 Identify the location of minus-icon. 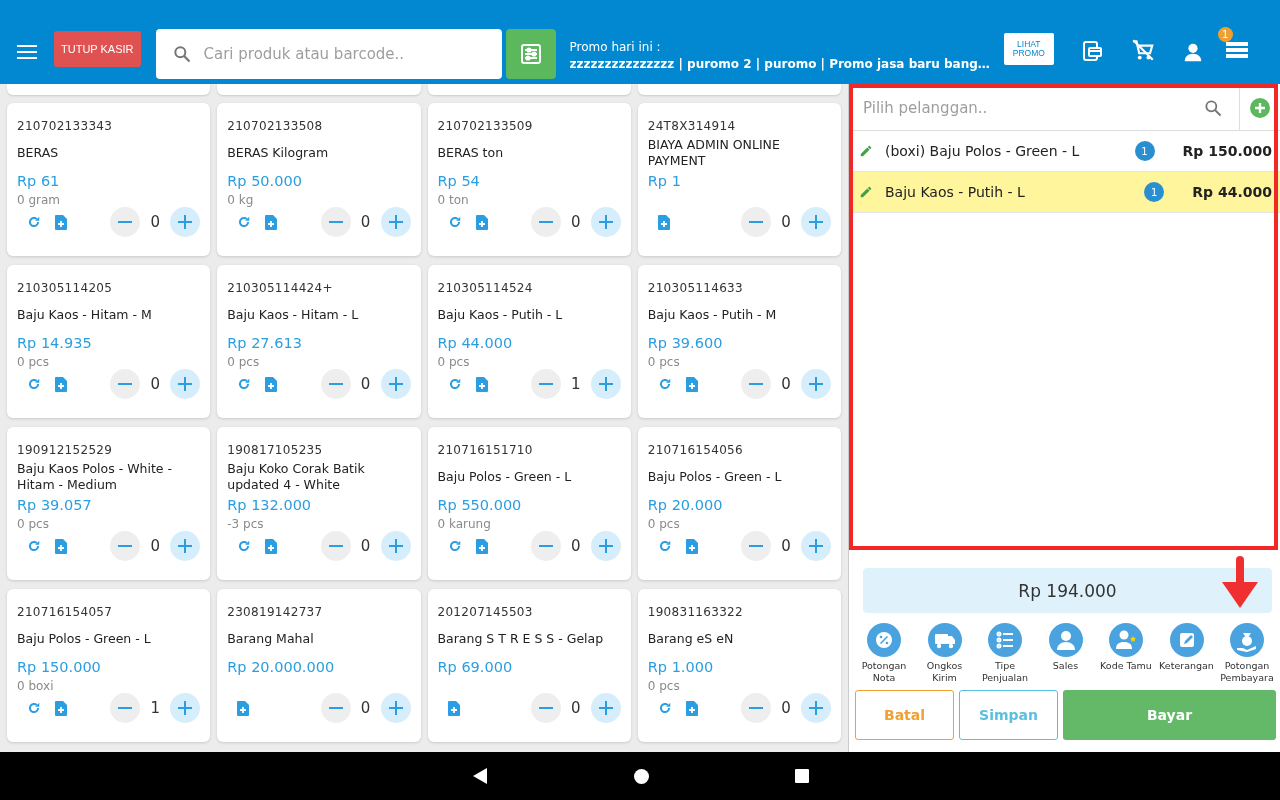
(125, 222).